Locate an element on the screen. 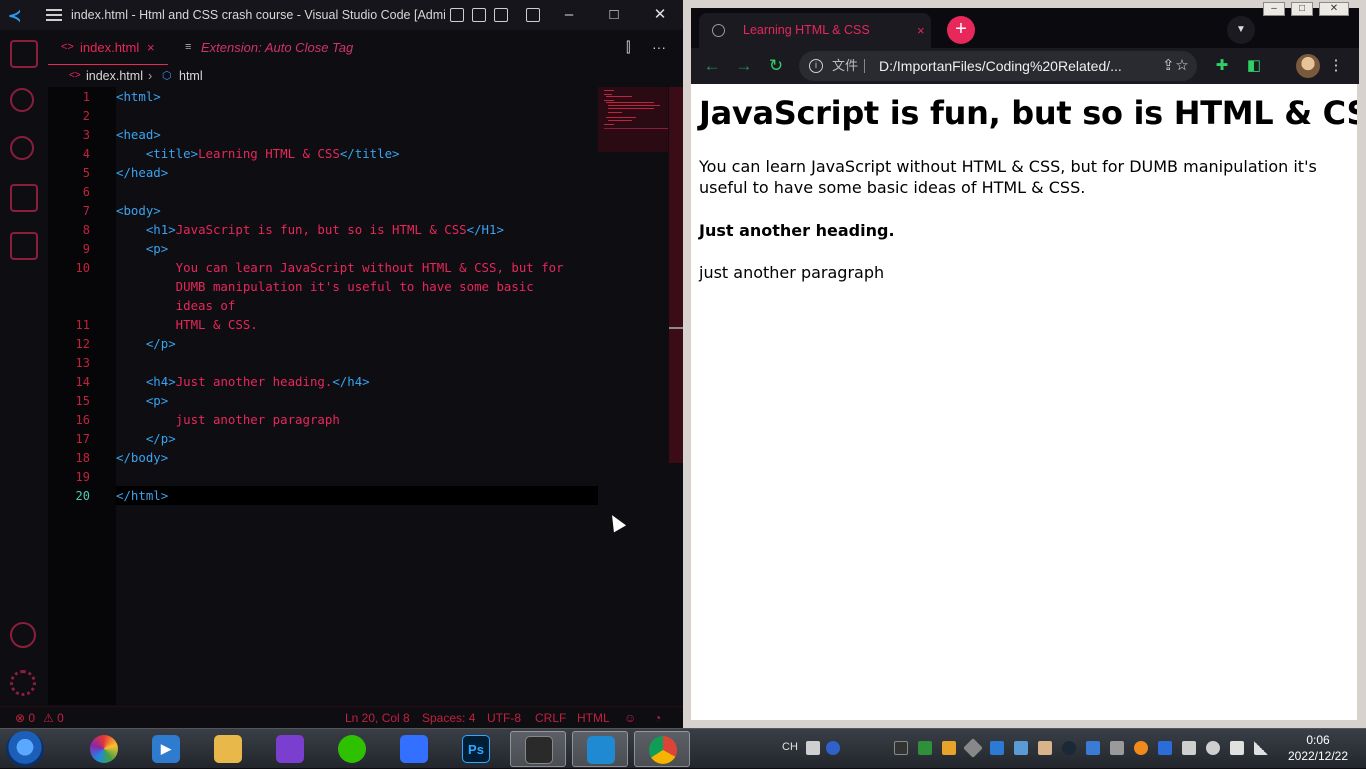 This screenshot has width=1366, height=769. indentation: Spaces: 4 is located at coordinates (448, 718).